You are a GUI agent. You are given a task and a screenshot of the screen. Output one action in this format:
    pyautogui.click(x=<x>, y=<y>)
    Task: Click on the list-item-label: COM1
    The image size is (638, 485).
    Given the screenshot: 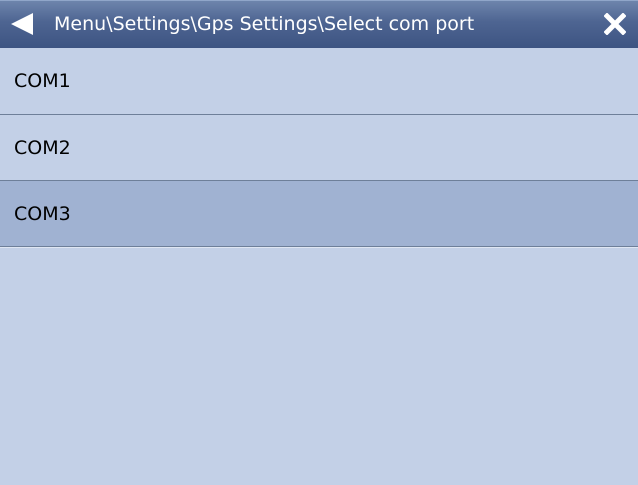 What is the action you would take?
    pyautogui.click(x=42, y=81)
    